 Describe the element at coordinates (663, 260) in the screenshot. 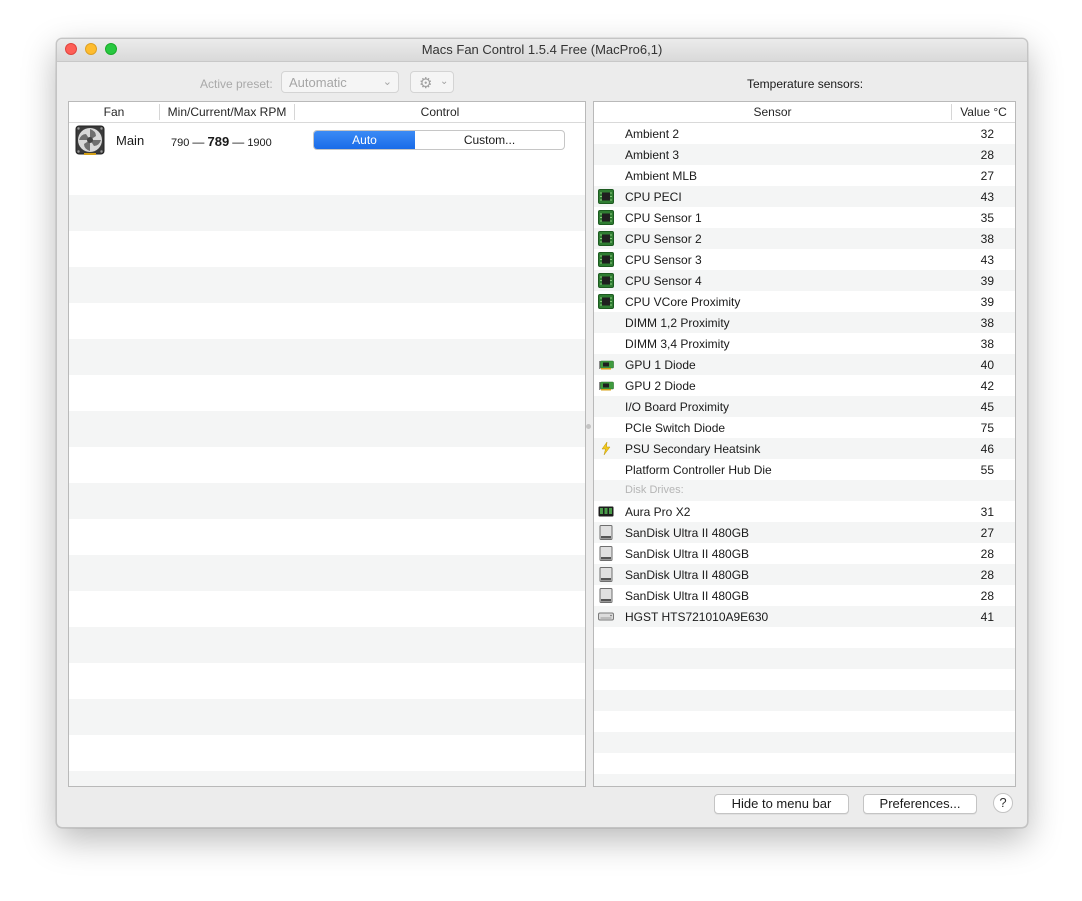

I see `sensor-name: CPU Sensor 3` at that location.